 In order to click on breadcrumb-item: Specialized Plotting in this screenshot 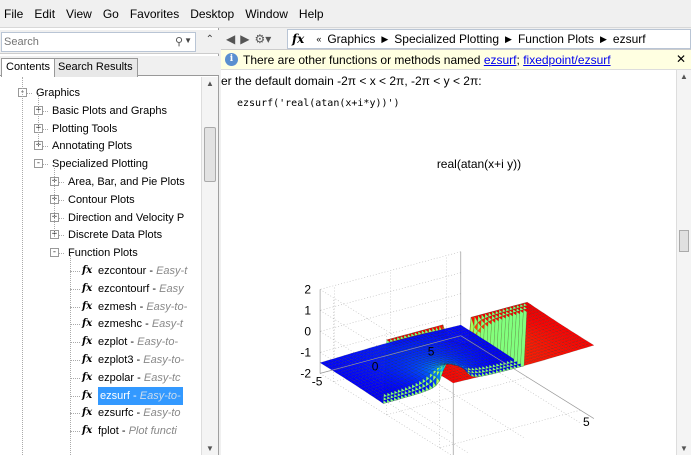, I will do `click(446, 39)`.